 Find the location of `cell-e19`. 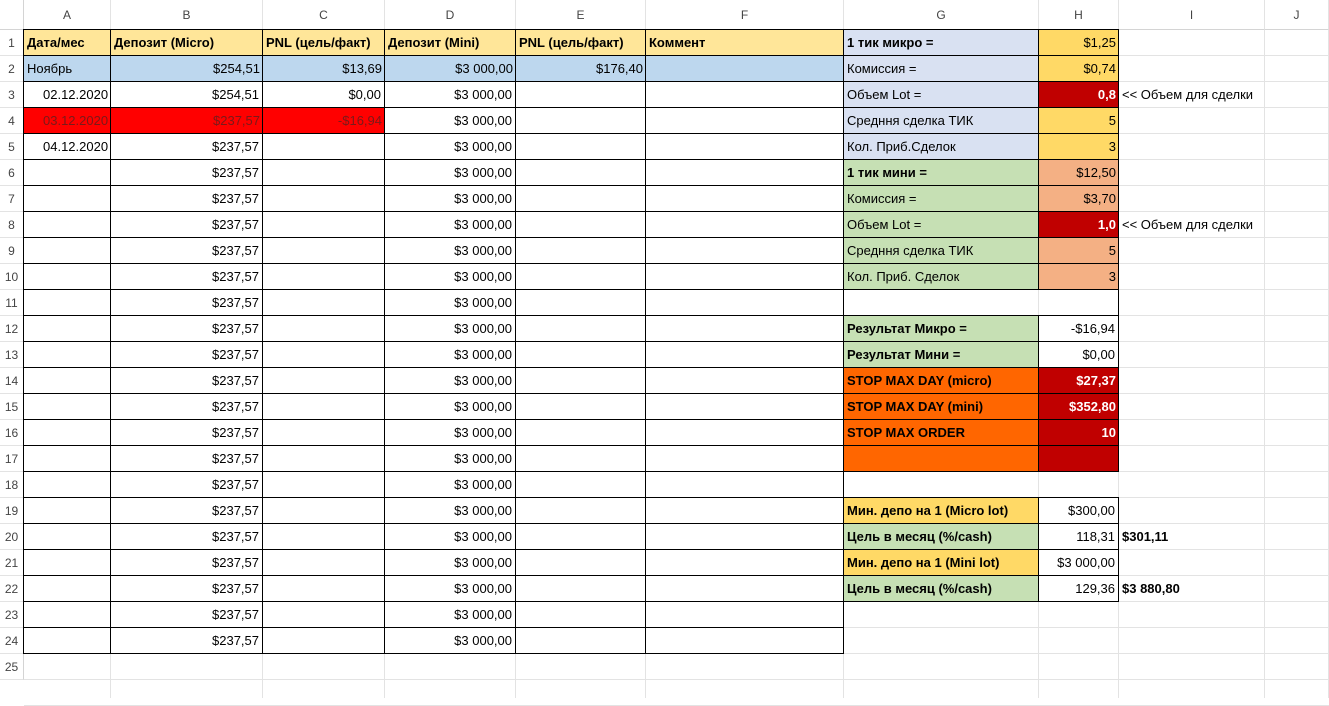

cell-e19 is located at coordinates (580, 510).